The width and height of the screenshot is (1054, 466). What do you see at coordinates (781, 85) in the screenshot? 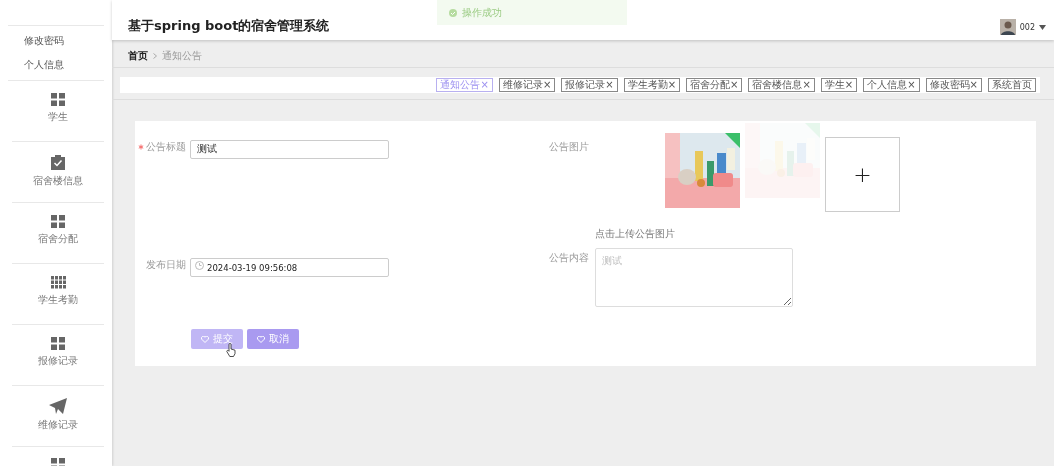
I see `tab: 宿舍楼信息×` at bounding box center [781, 85].